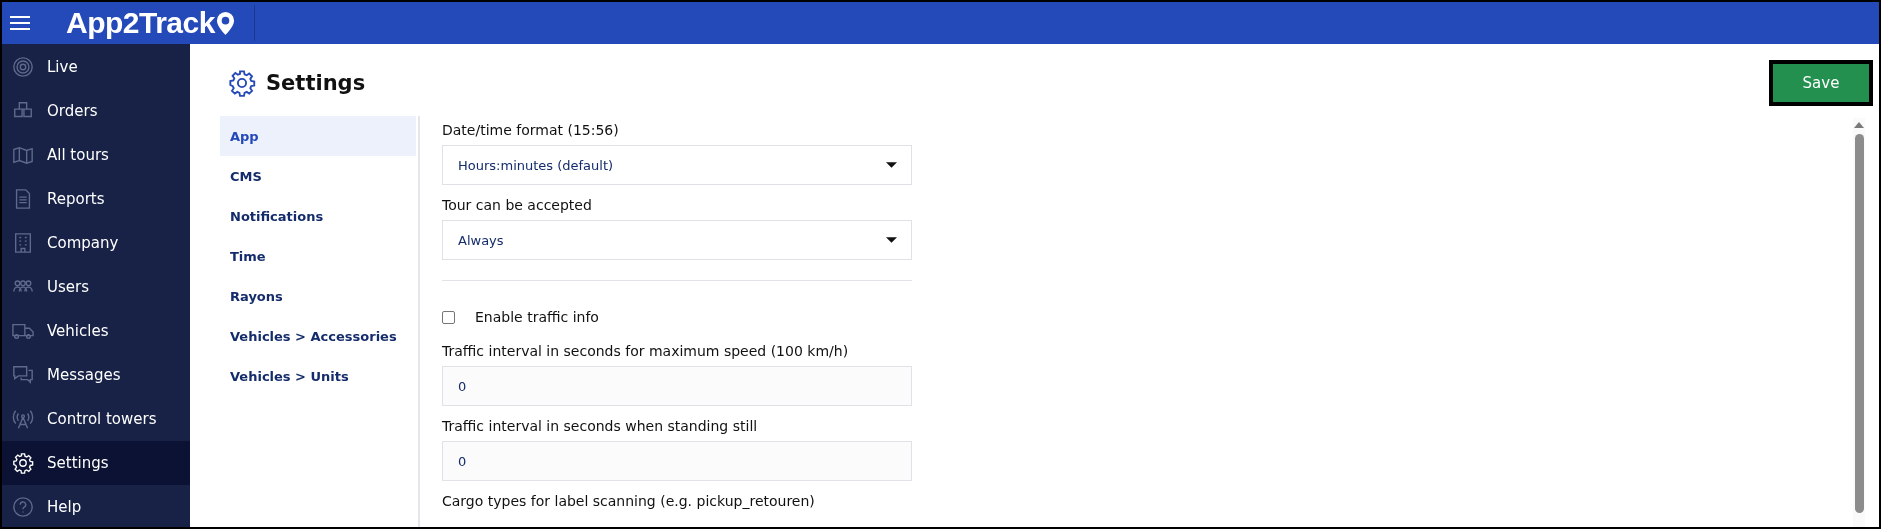  What do you see at coordinates (96, 375) in the screenshot?
I see `sidebar-item: Messages` at bounding box center [96, 375].